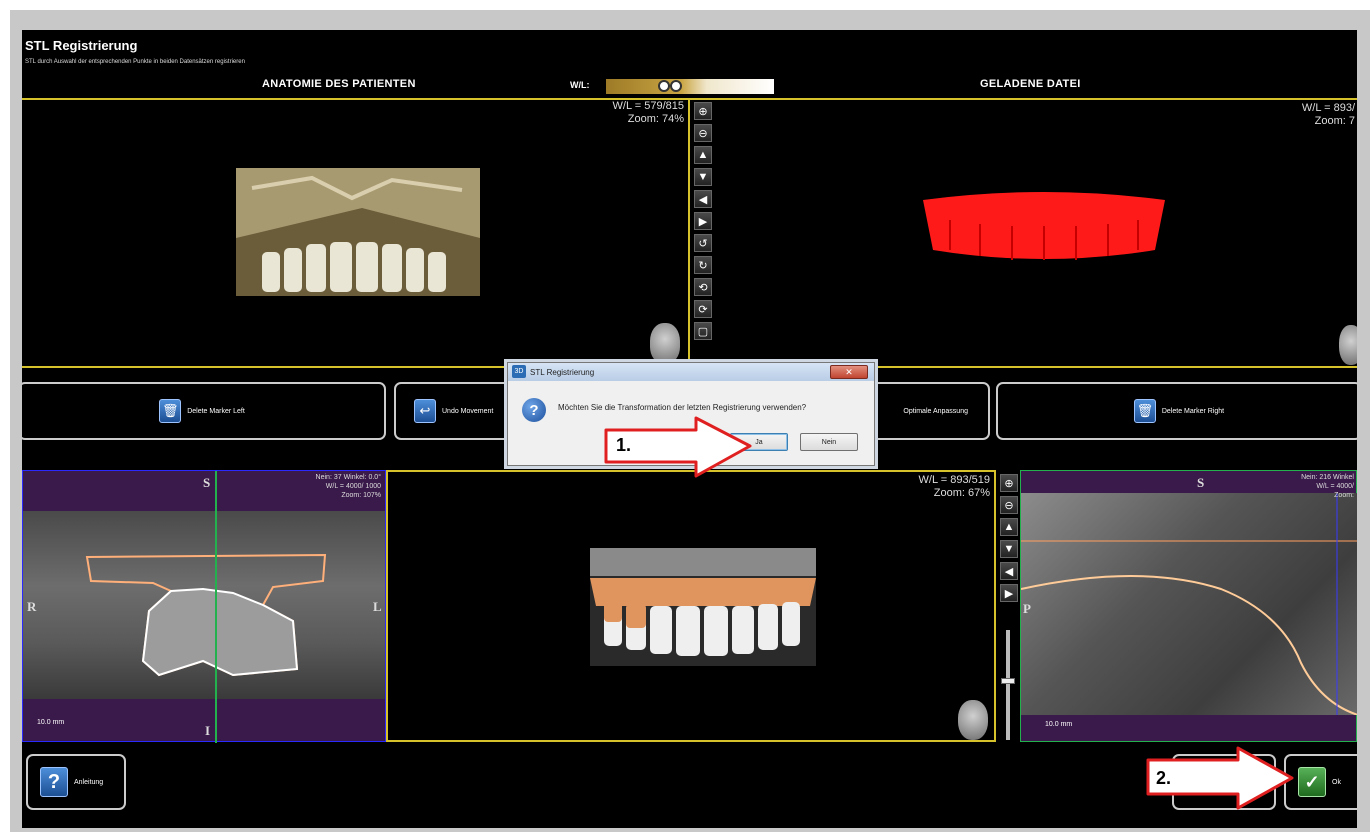  I want to click on arrow-left-icon-br: ◀, so click(1009, 571).